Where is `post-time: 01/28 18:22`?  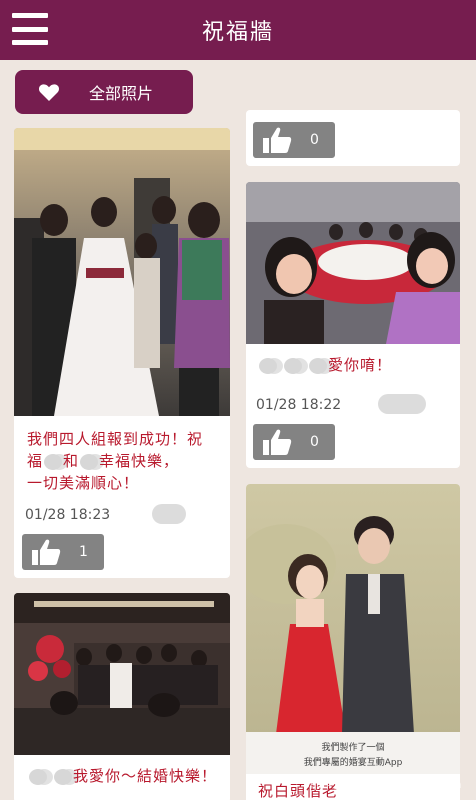 post-time: 01/28 18:22 is located at coordinates (299, 405).